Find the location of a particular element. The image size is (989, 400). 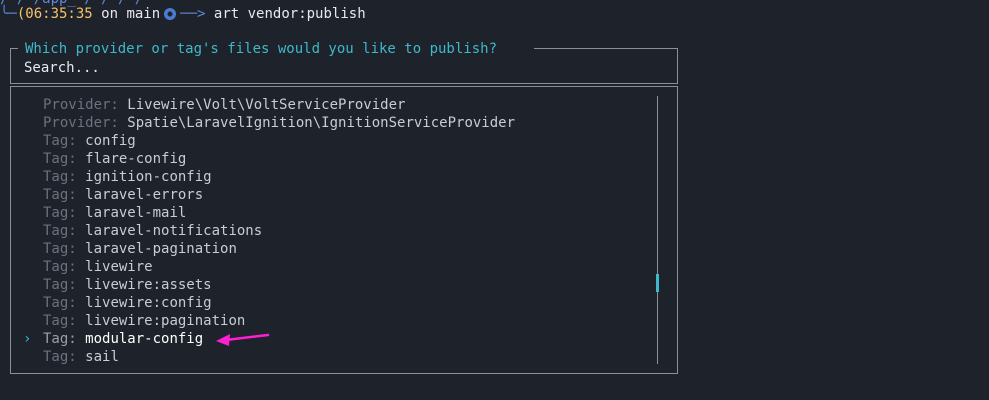

list-item-value: sail is located at coordinates (102, 357).